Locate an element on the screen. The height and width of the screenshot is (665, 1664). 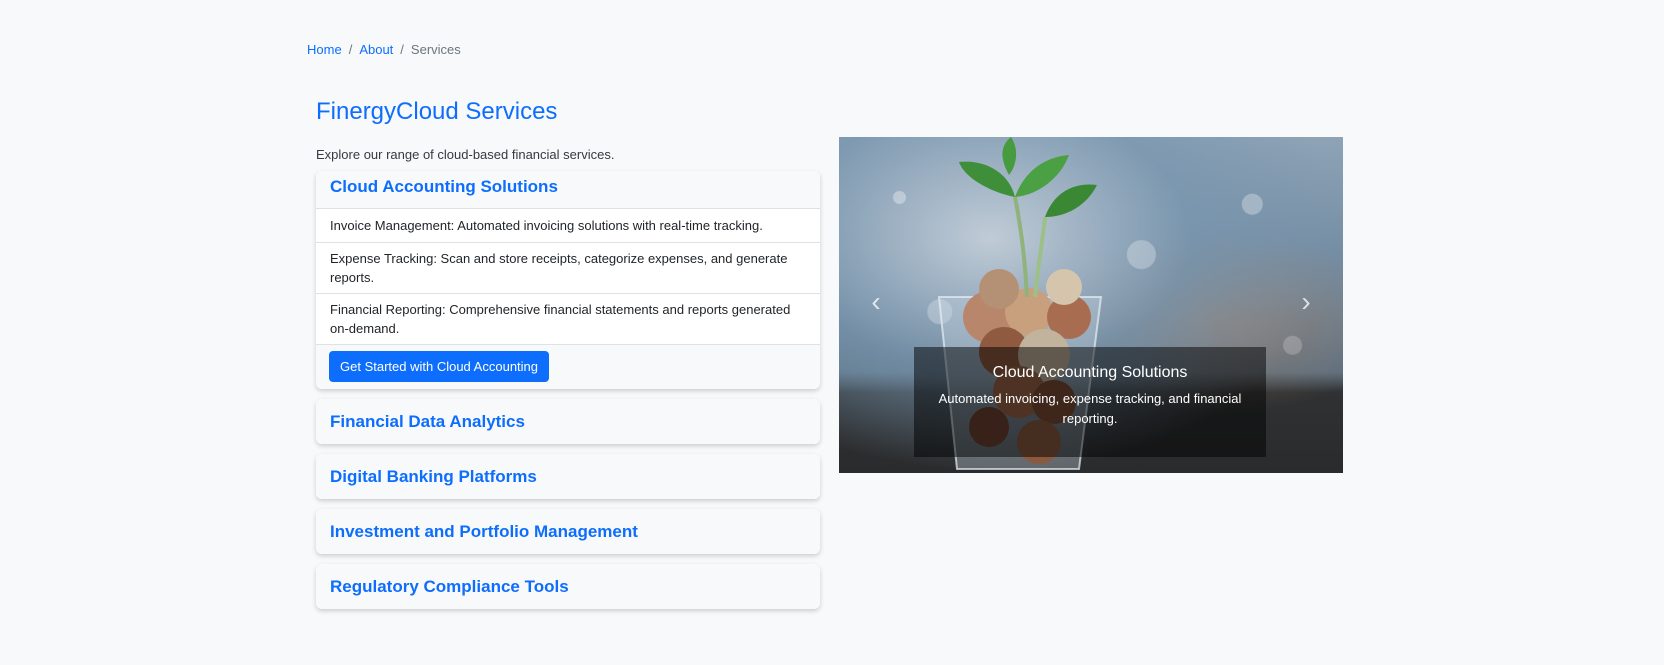
accordion-header-digital-banking: Digital Banking Platforms is located at coordinates (568, 476).